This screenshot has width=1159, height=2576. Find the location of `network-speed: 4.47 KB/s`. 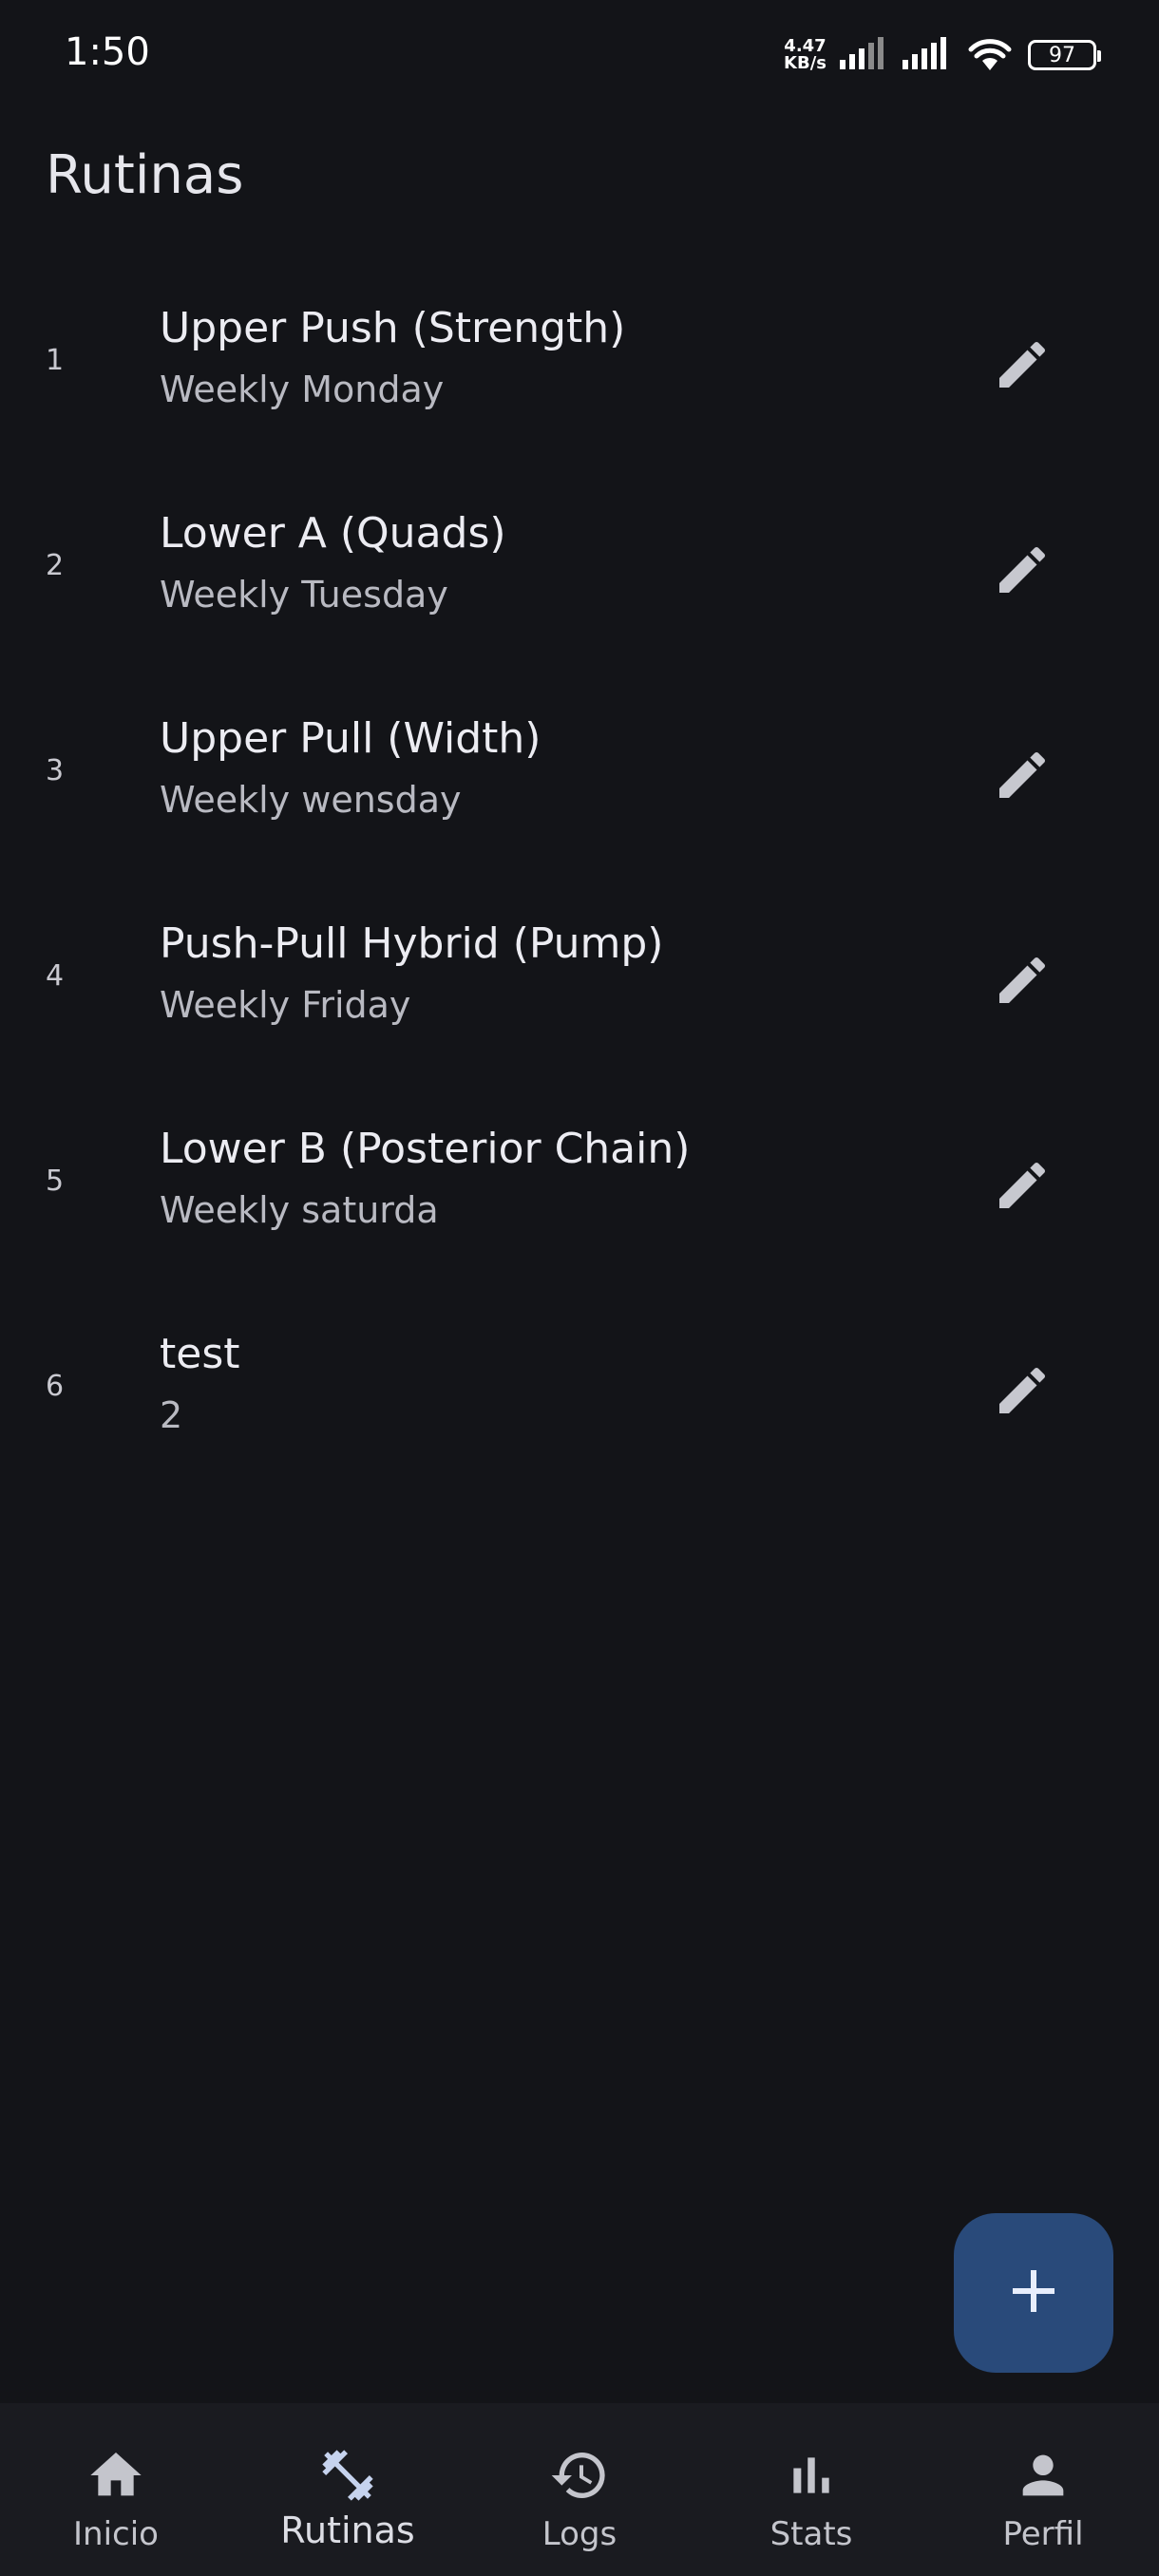

network-speed: 4.47 KB/s is located at coordinates (805, 55).